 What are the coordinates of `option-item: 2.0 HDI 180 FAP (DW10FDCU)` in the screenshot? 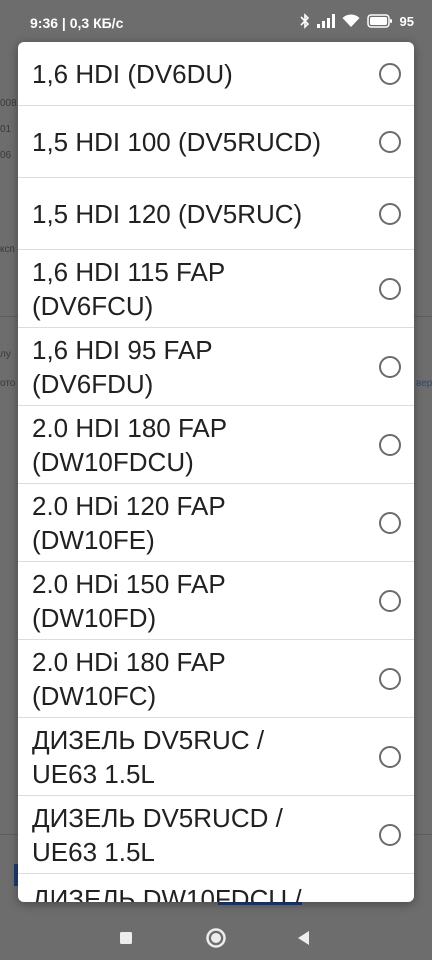 It's located at (216, 445).